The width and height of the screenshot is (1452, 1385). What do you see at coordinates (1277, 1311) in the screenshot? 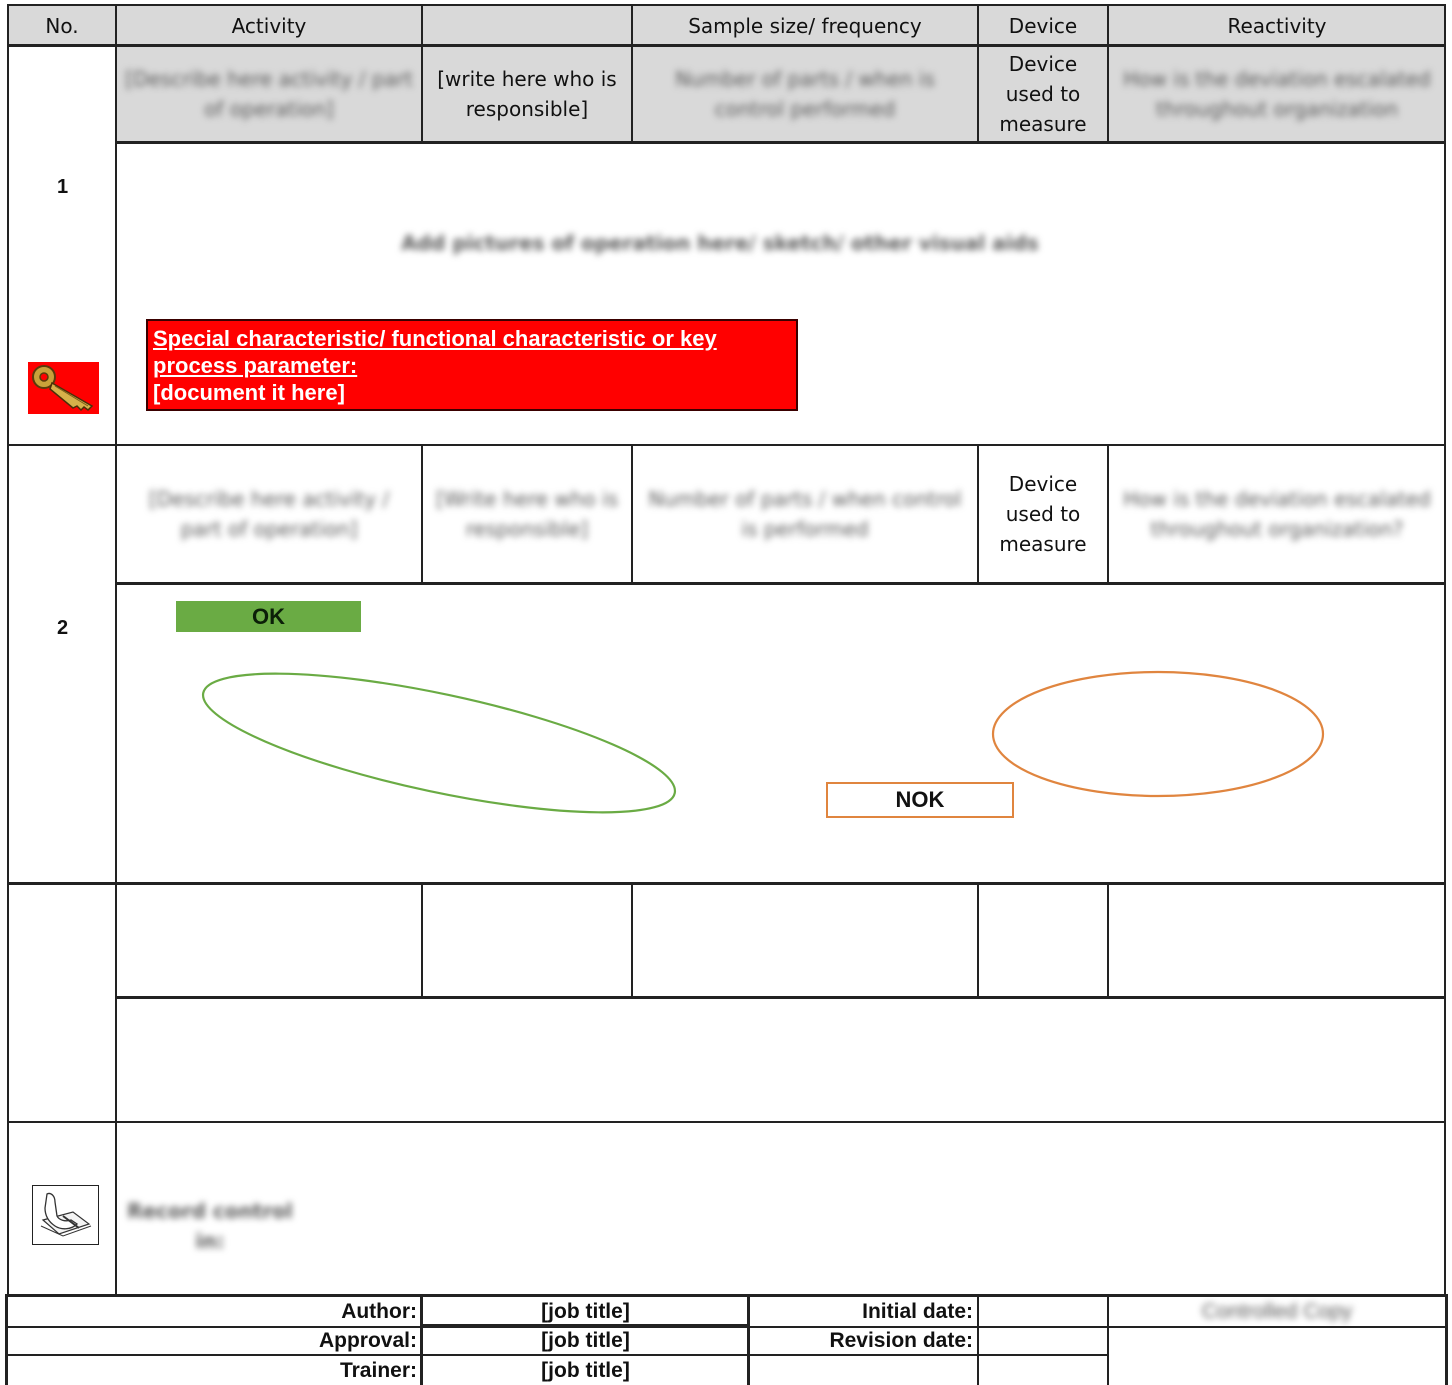
I see `controlled-copy: Controlled Copy` at bounding box center [1277, 1311].